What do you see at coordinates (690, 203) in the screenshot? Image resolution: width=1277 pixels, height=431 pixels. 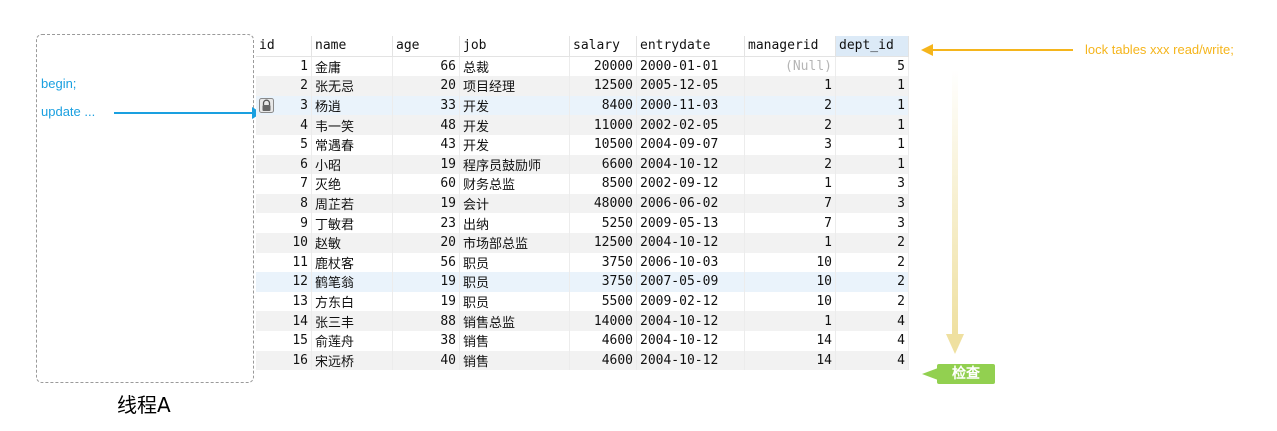 I see `cell-entrydate: 2006-06-02` at bounding box center [690, 203].